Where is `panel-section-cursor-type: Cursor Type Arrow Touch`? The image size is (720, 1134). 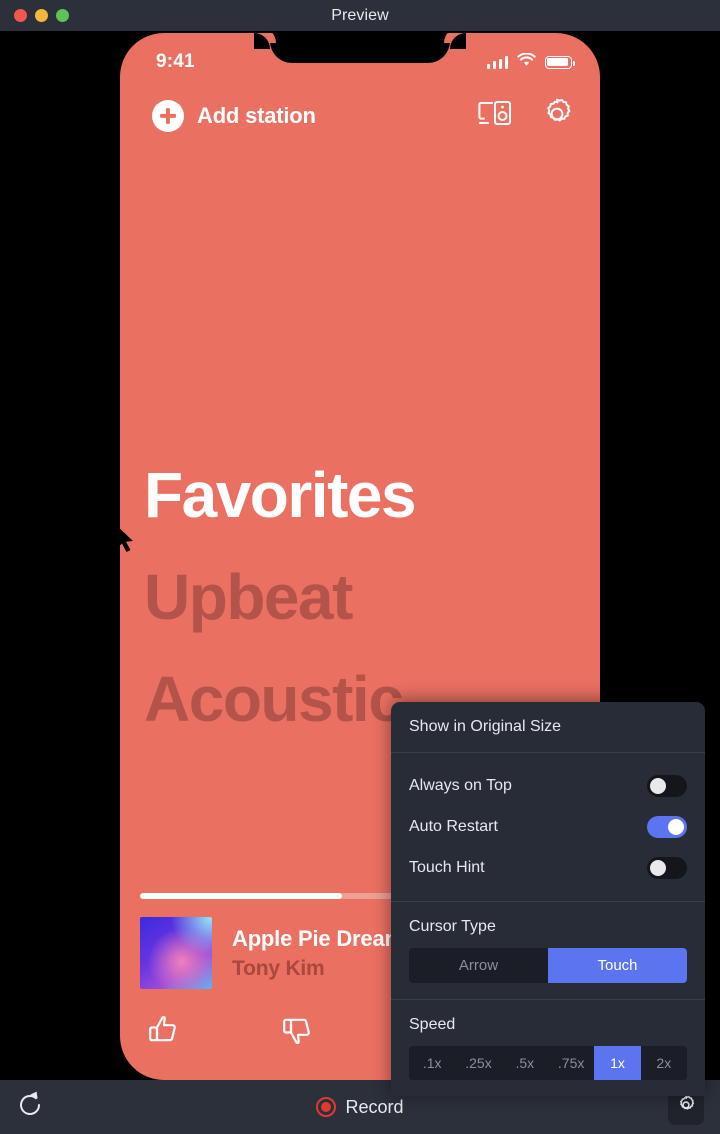 panel-section-cursor-type: Cursor Type Arrow Touch is located at coordinates (548, 950).